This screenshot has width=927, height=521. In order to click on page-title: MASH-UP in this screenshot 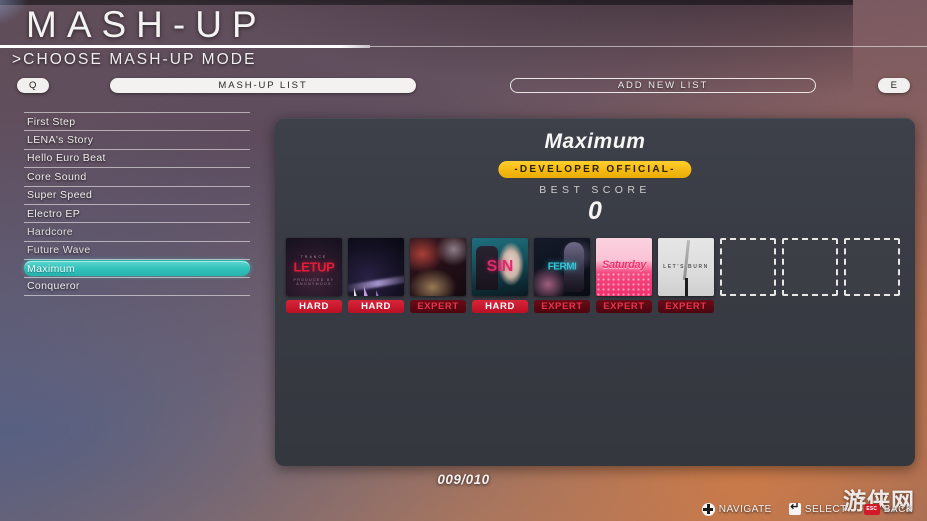, I will do `click(146, 24)`.